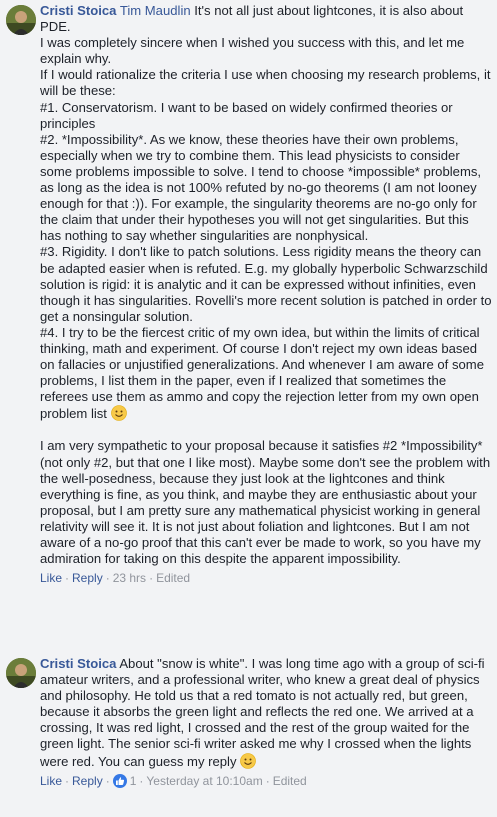 The width and height of the screenshot is (497, 817). Describe the element at coordinates (133, 781) in the screenshot. I see `like-count: 1` at that location.